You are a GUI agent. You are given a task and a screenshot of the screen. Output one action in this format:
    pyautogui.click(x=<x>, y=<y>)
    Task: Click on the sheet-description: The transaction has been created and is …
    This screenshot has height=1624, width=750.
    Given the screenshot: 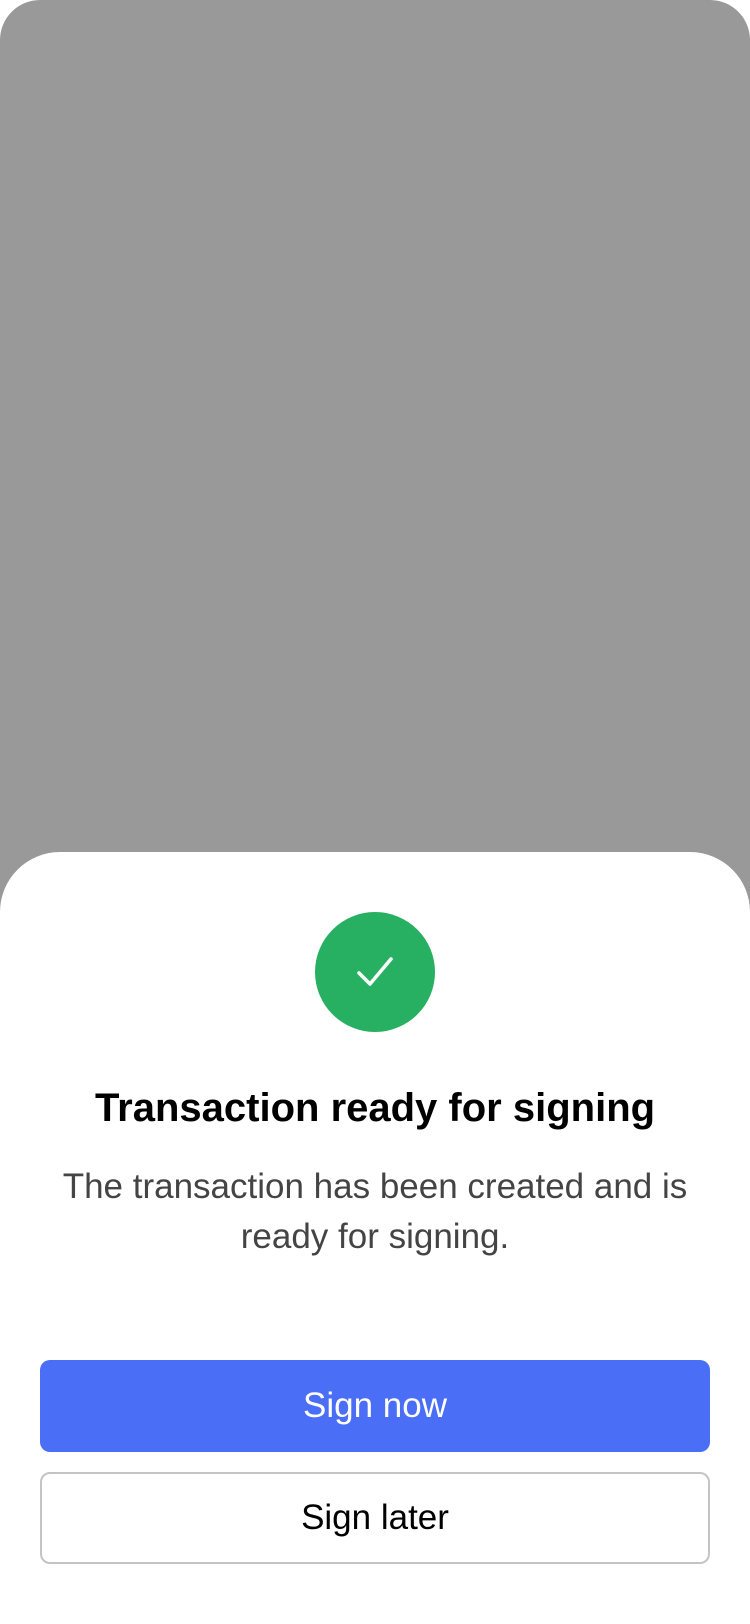 What is the action you would take?
    pyautogui.click(x=375, y=1211)
    